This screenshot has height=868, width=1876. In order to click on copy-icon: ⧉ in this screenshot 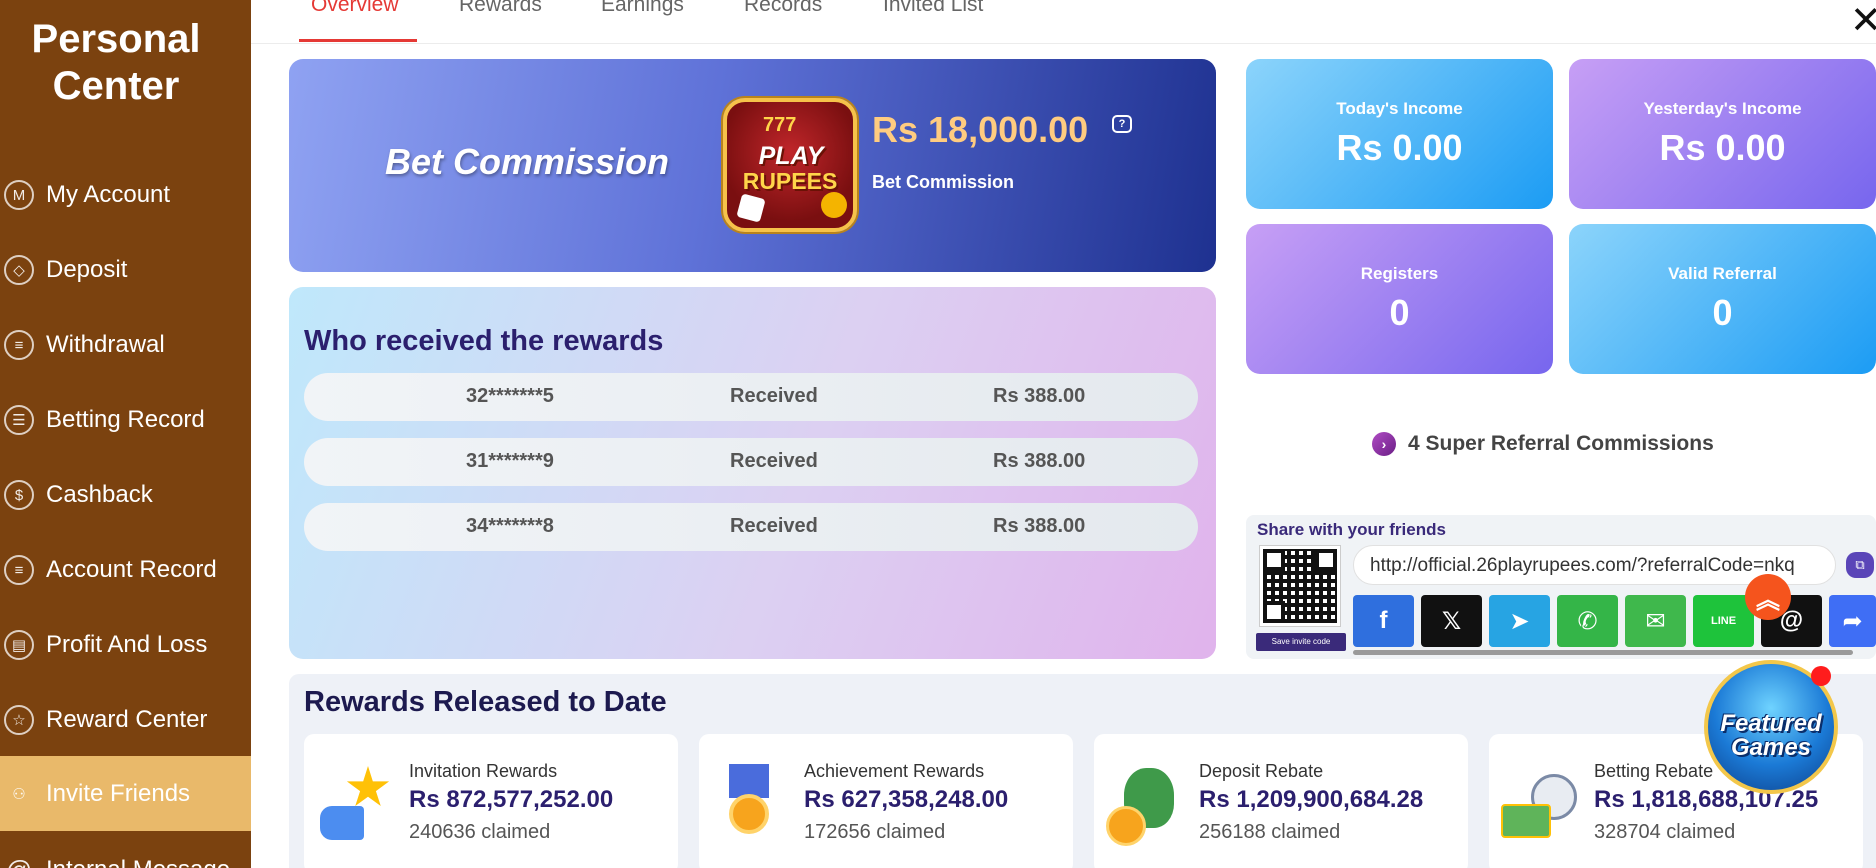, I will do `click(1860, 565)`.